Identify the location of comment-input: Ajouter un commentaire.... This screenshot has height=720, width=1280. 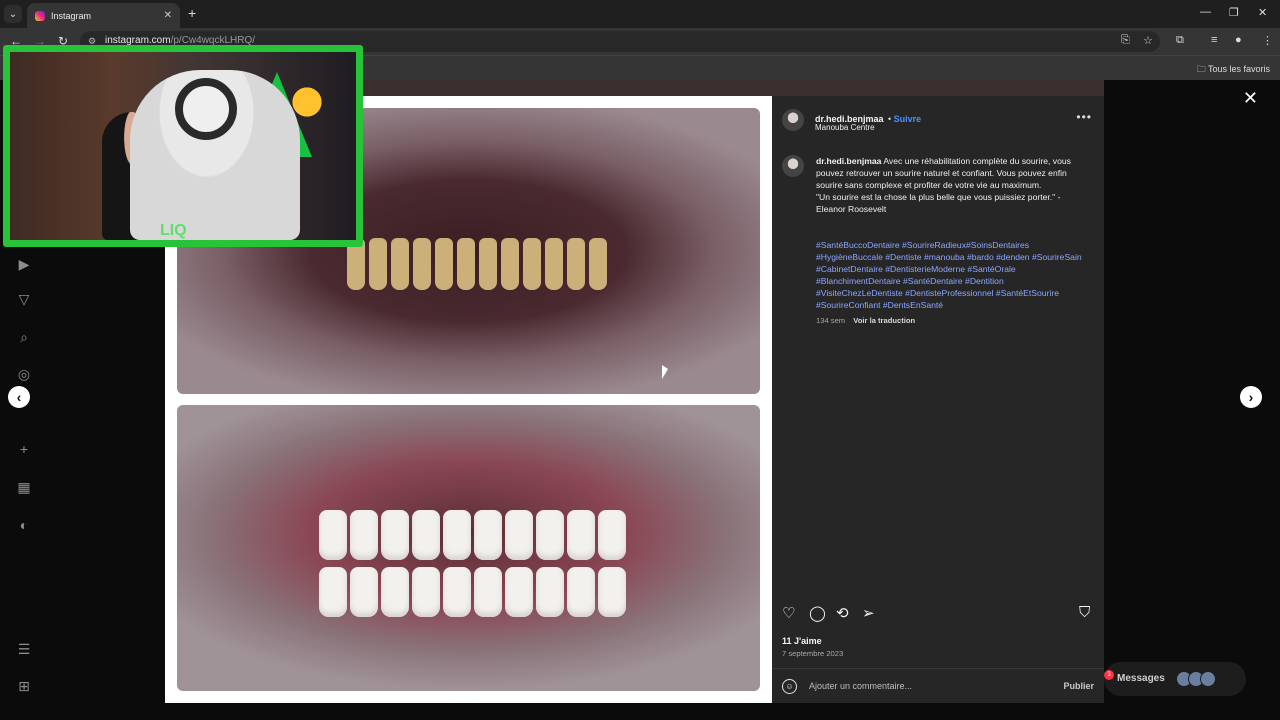
(860, 686).